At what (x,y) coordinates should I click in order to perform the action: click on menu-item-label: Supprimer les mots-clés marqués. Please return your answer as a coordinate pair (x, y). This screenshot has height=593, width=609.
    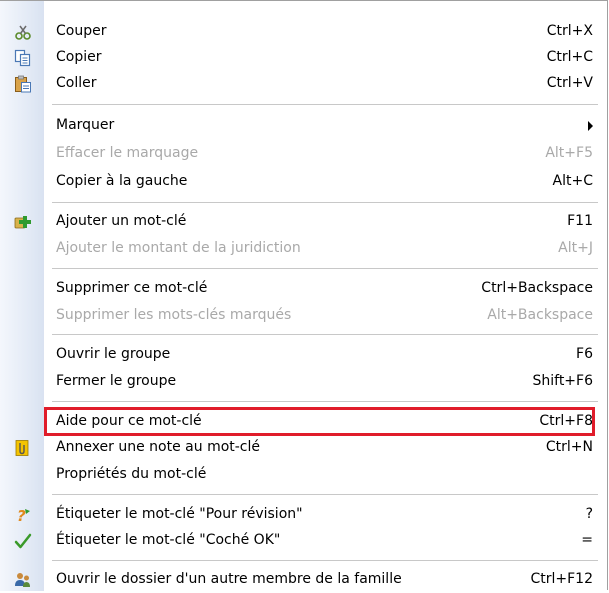
    Looking at the image, I should click on (174, 315).